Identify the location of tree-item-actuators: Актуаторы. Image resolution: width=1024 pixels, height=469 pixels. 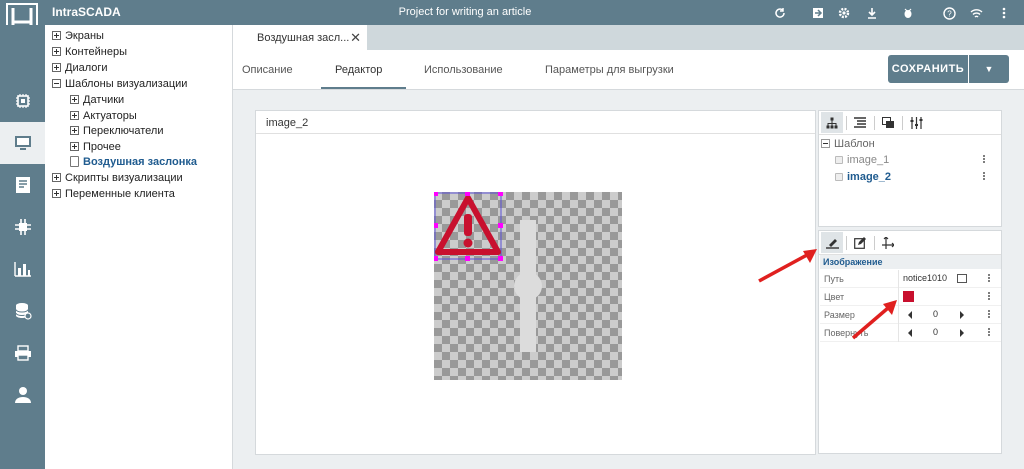
(103, 115).